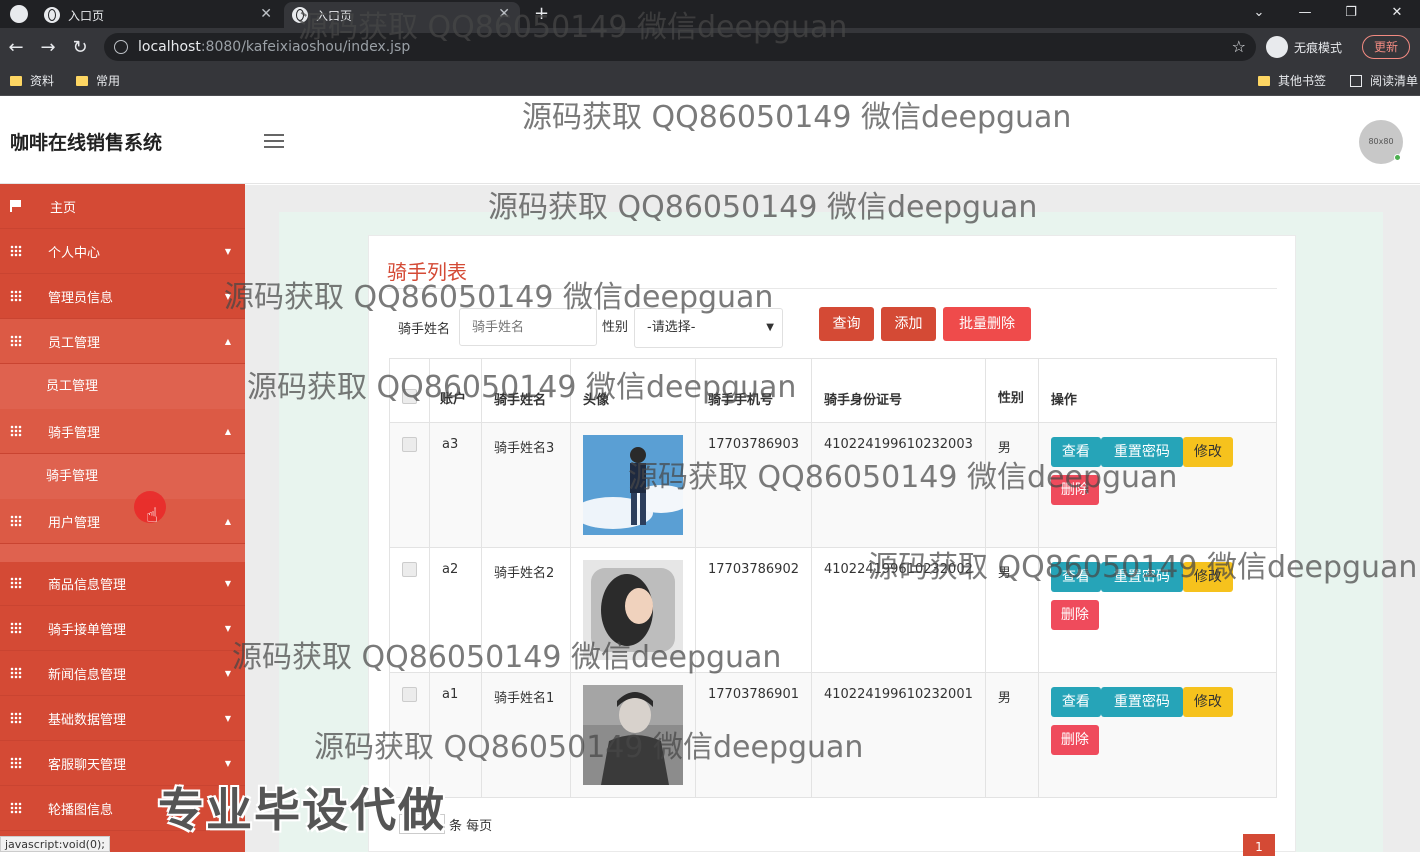 The image size is (1420, 860). What do you see at coordinates (1239, 47) in the screenshot?
I see `bookmark-star-icon: ☆` at bounding box center [1239, 47].